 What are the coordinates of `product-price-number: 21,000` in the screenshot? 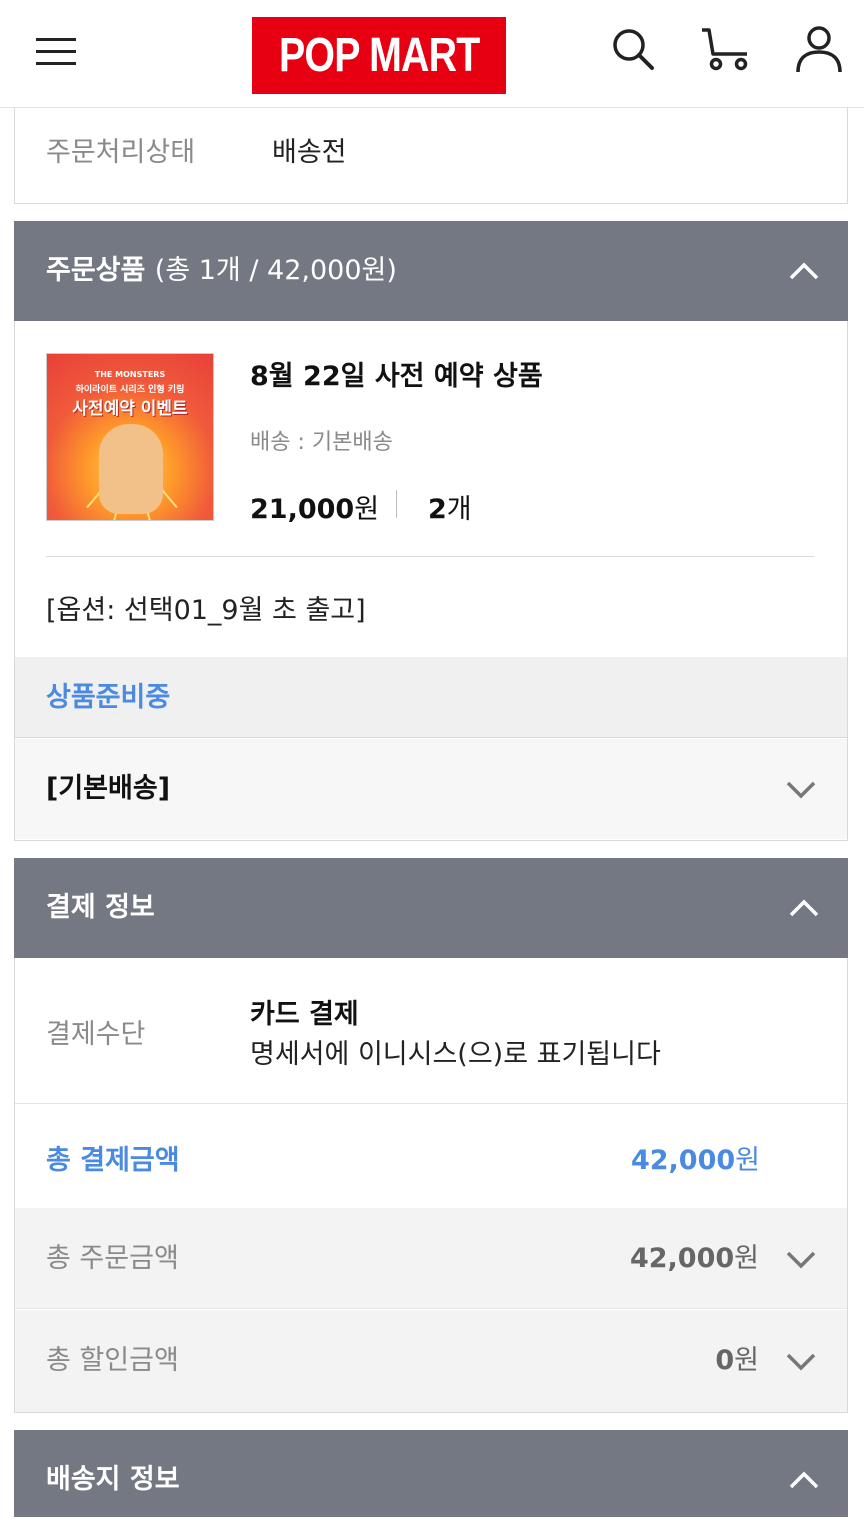 It's located at (302, 509).